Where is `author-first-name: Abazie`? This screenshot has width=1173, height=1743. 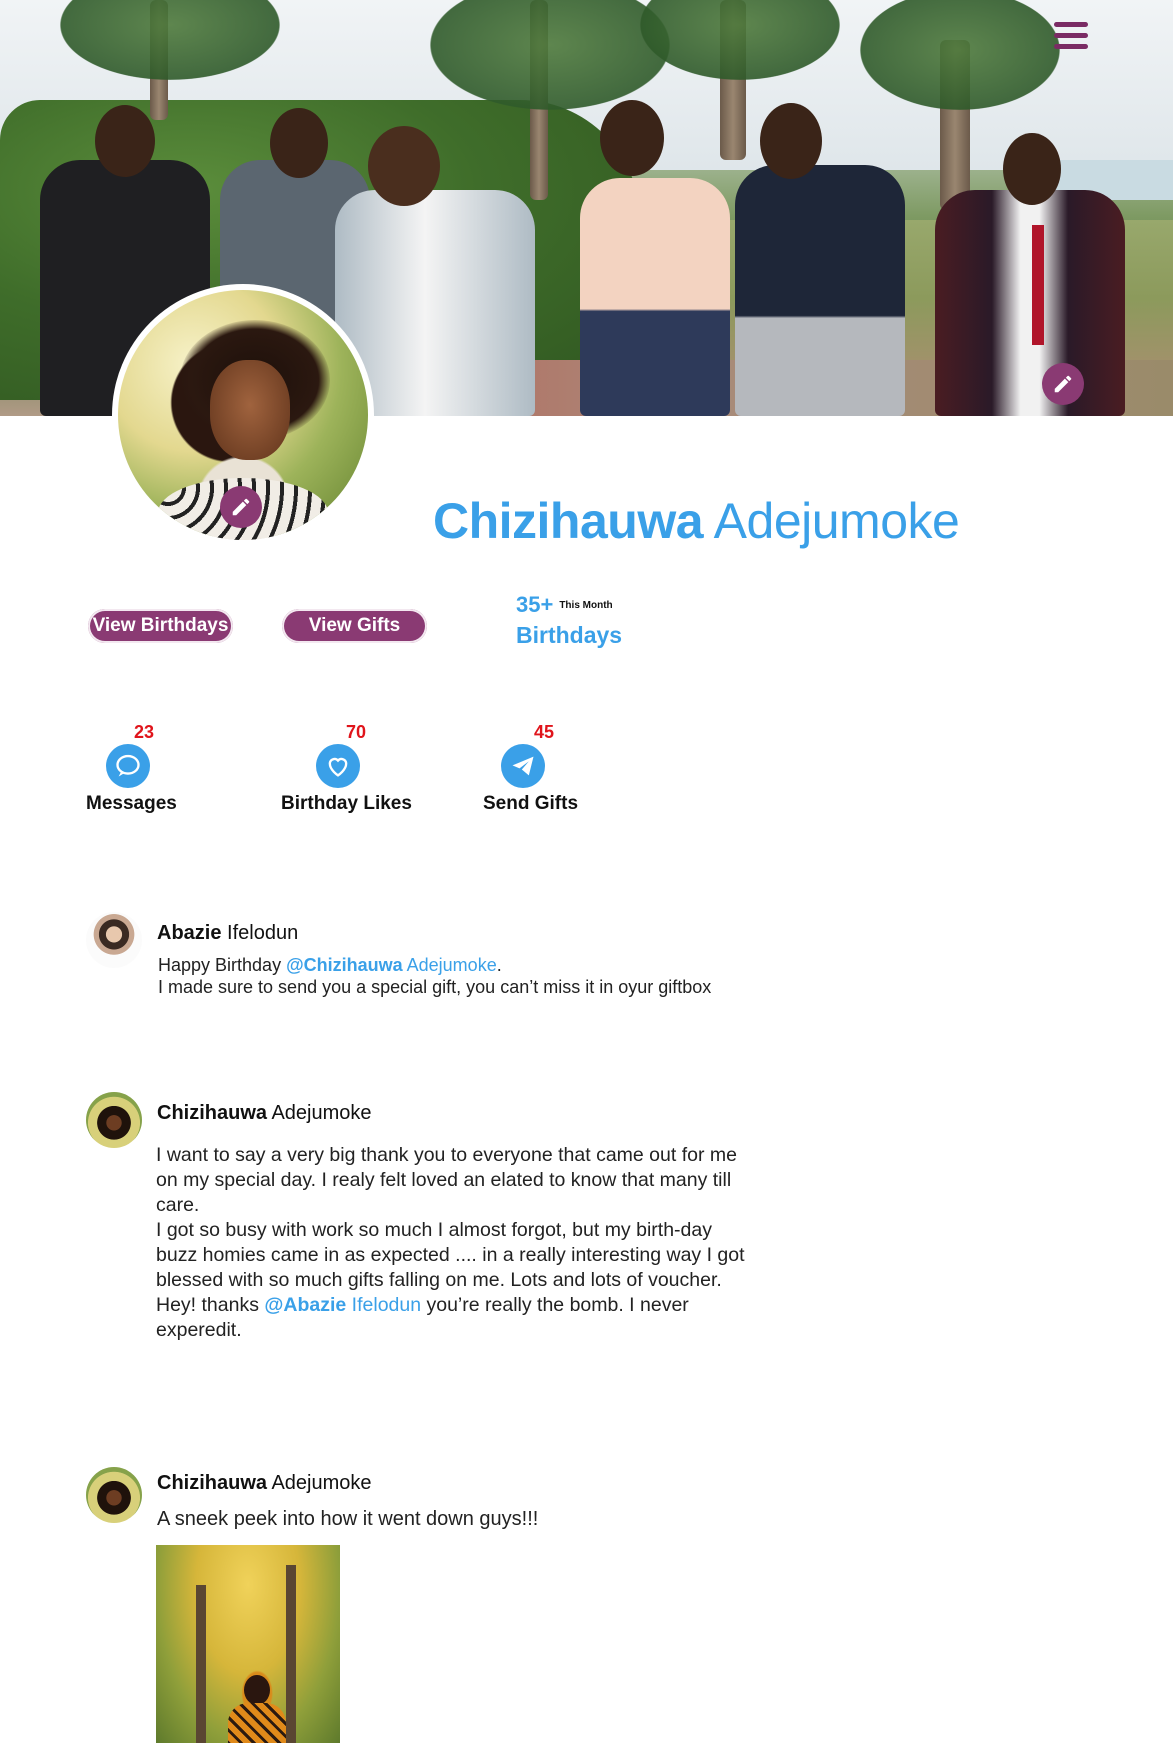 author-first-name: Abazie is located at coordinates (189, 933).